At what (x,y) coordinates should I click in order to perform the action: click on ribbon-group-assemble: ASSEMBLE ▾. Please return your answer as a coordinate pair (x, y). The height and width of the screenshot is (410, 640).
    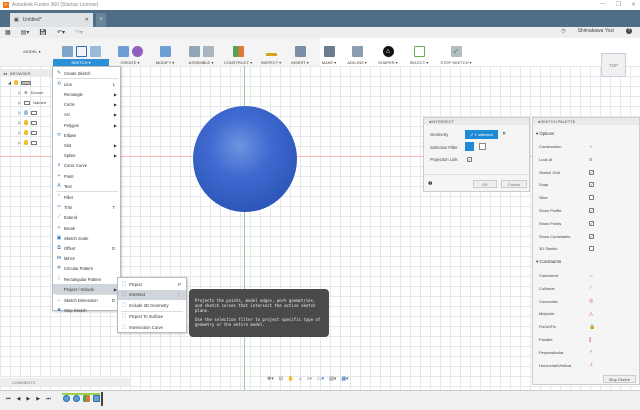
    Looking at the image, I should click on (201, 52).